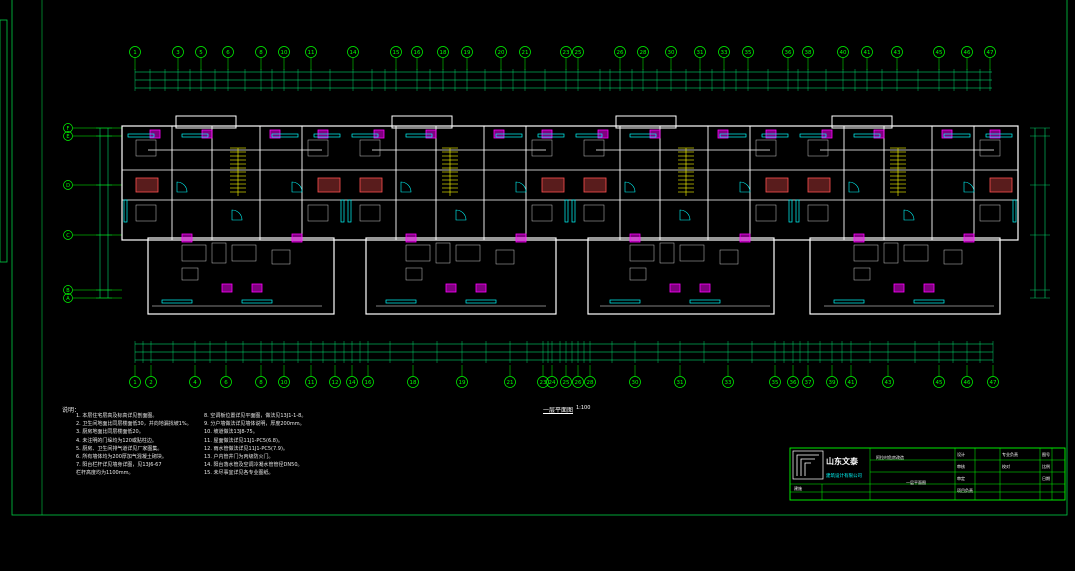 The image size is (1075, 571). Describe the element at coordinates (501, 53) in the screenshot. I see `axis-label: 20` at that location.